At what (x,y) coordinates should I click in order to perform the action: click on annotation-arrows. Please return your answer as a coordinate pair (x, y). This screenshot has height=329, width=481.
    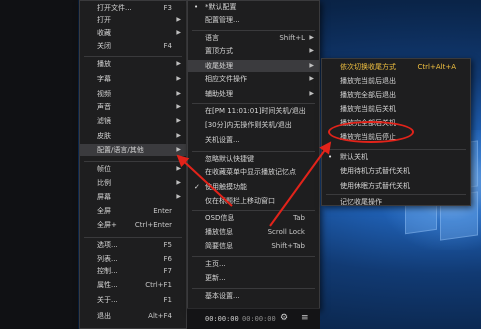
    Looking at the image, I should click on (254, 184).